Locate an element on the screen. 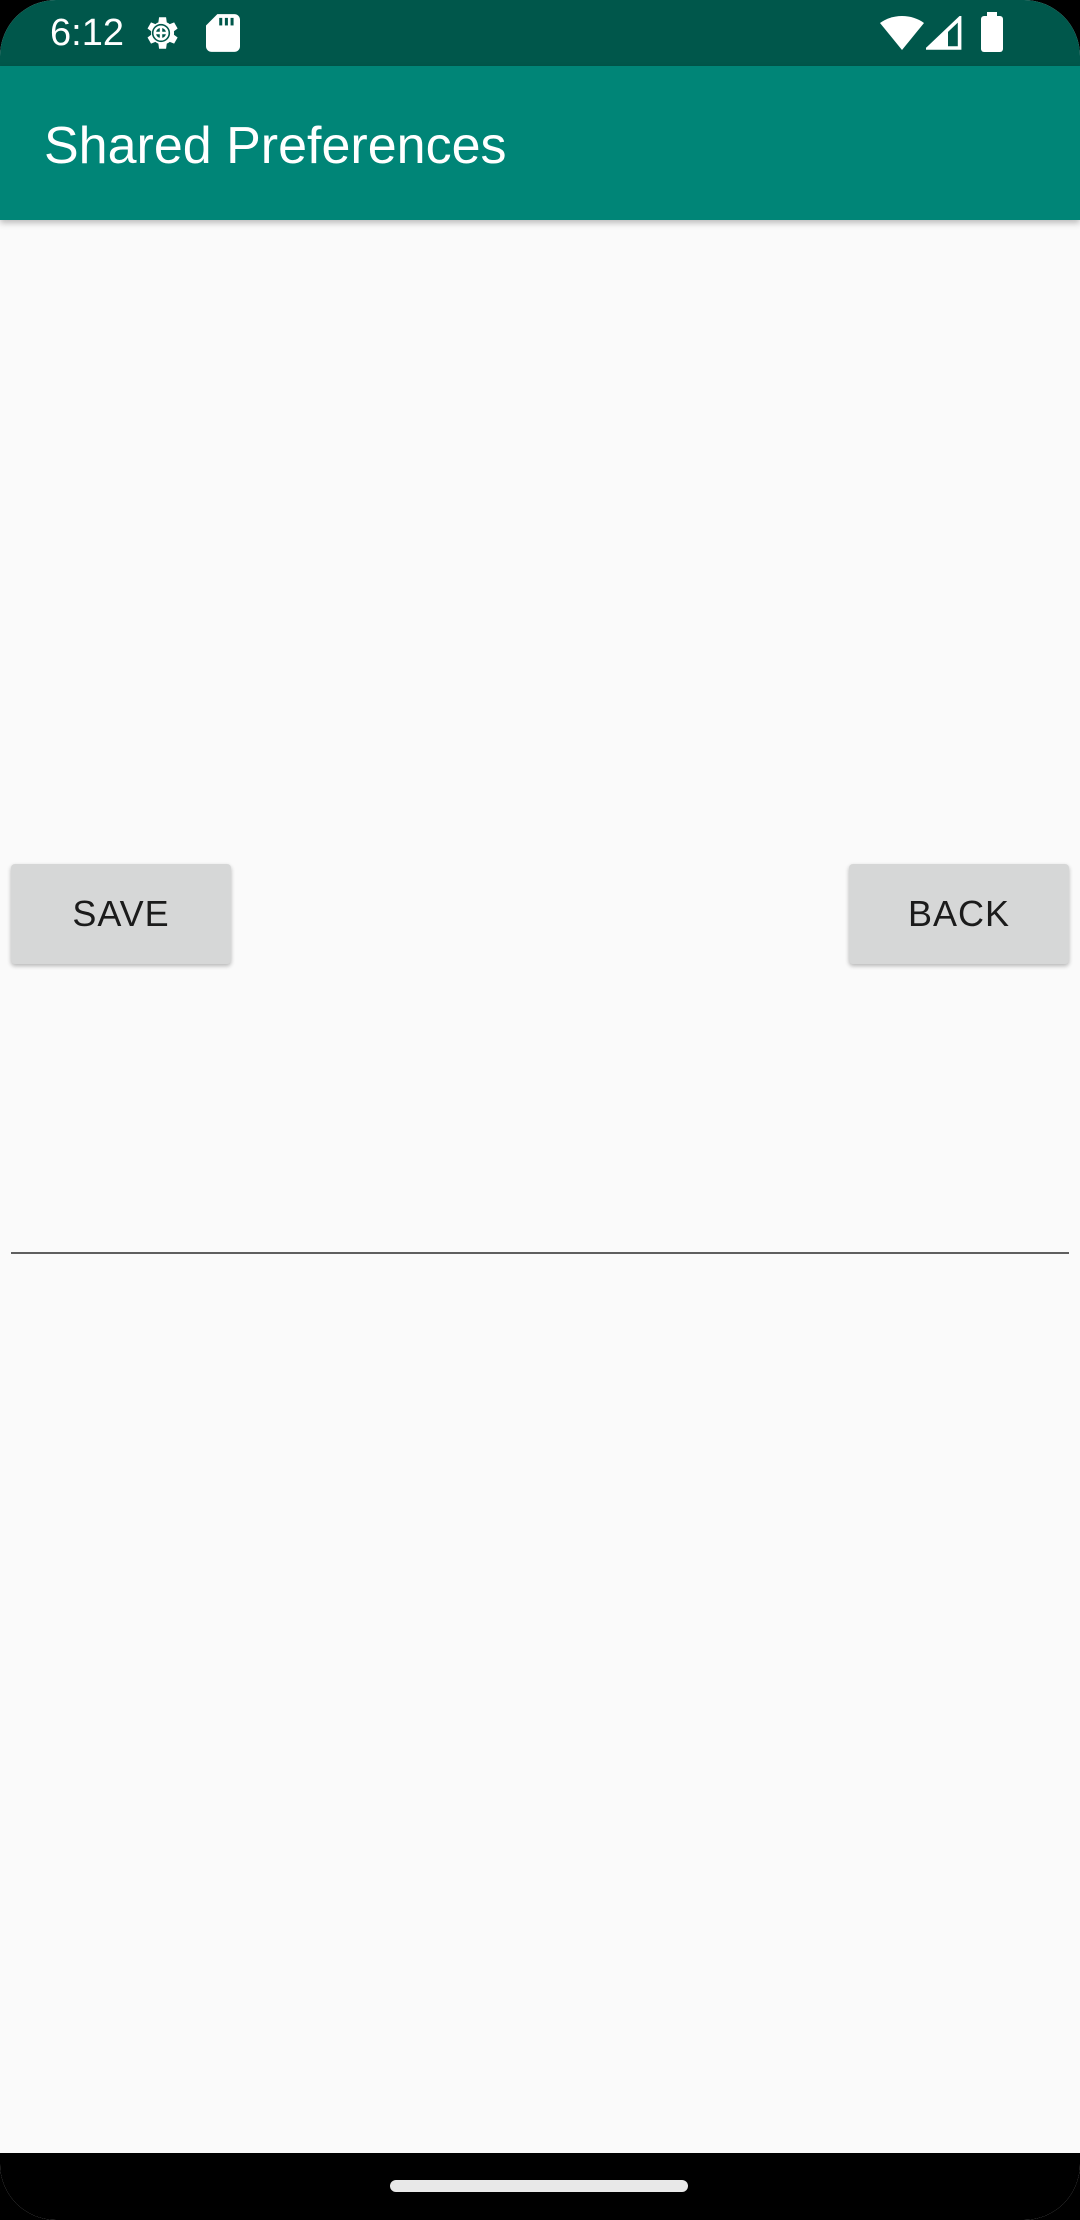 The height and width of the screenshot is (2220, 1080). battery-icon is located at coordinates (992, 32).